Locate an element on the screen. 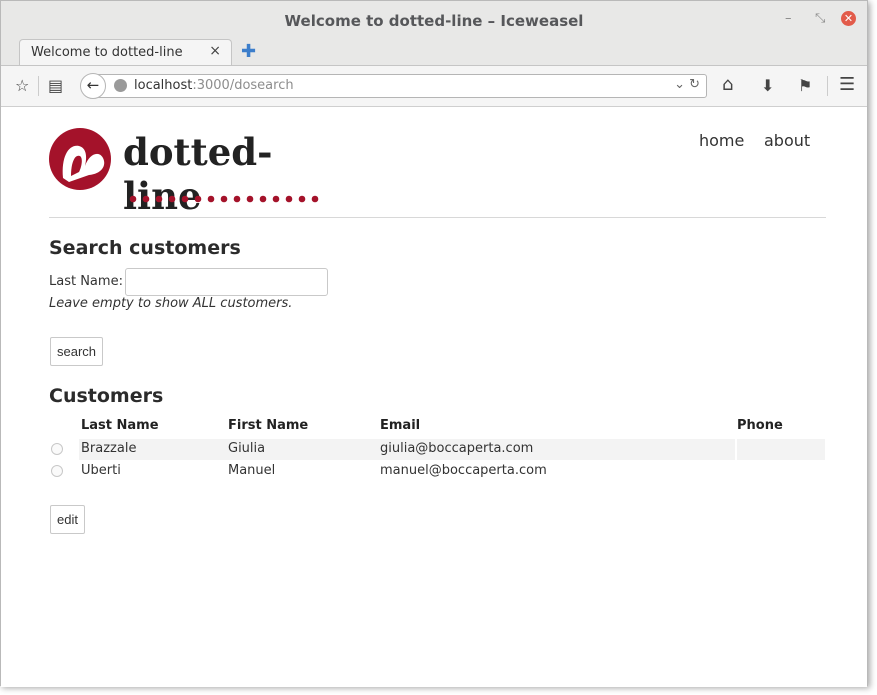 This screenshot has width=877, height=695. last-name-input is located at coordinates (226, 282).